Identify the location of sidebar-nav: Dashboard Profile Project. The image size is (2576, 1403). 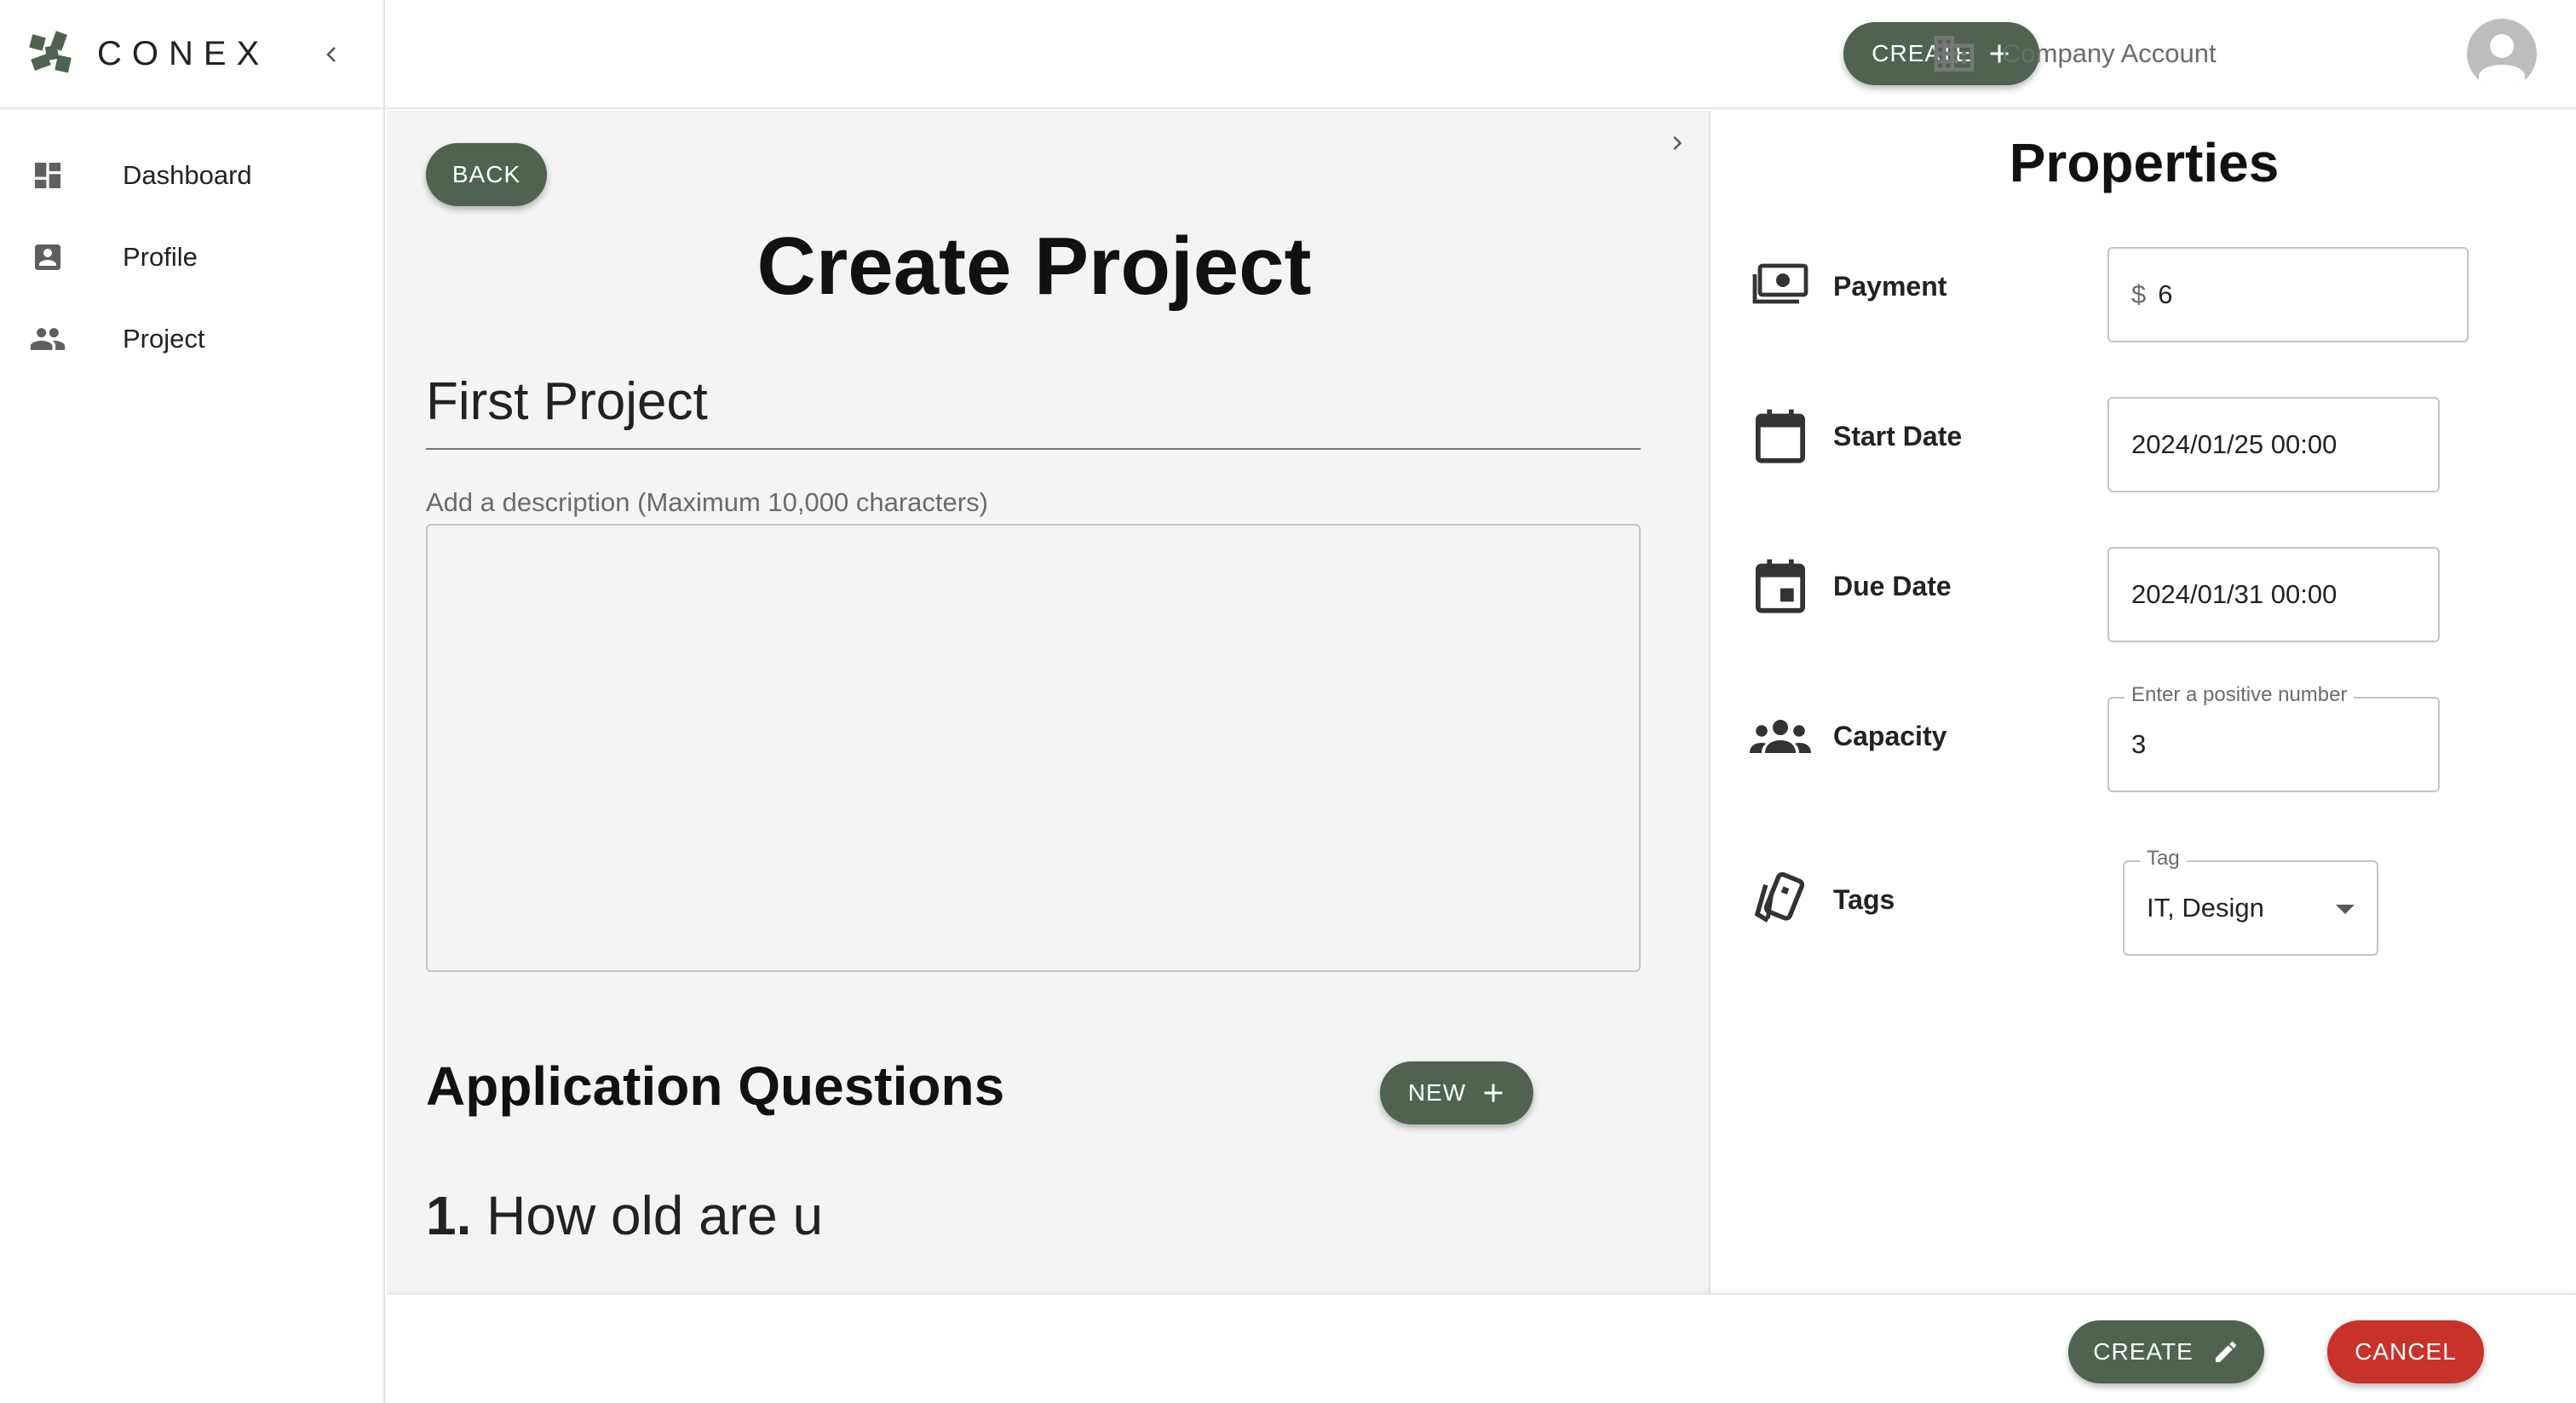
(191, 245).